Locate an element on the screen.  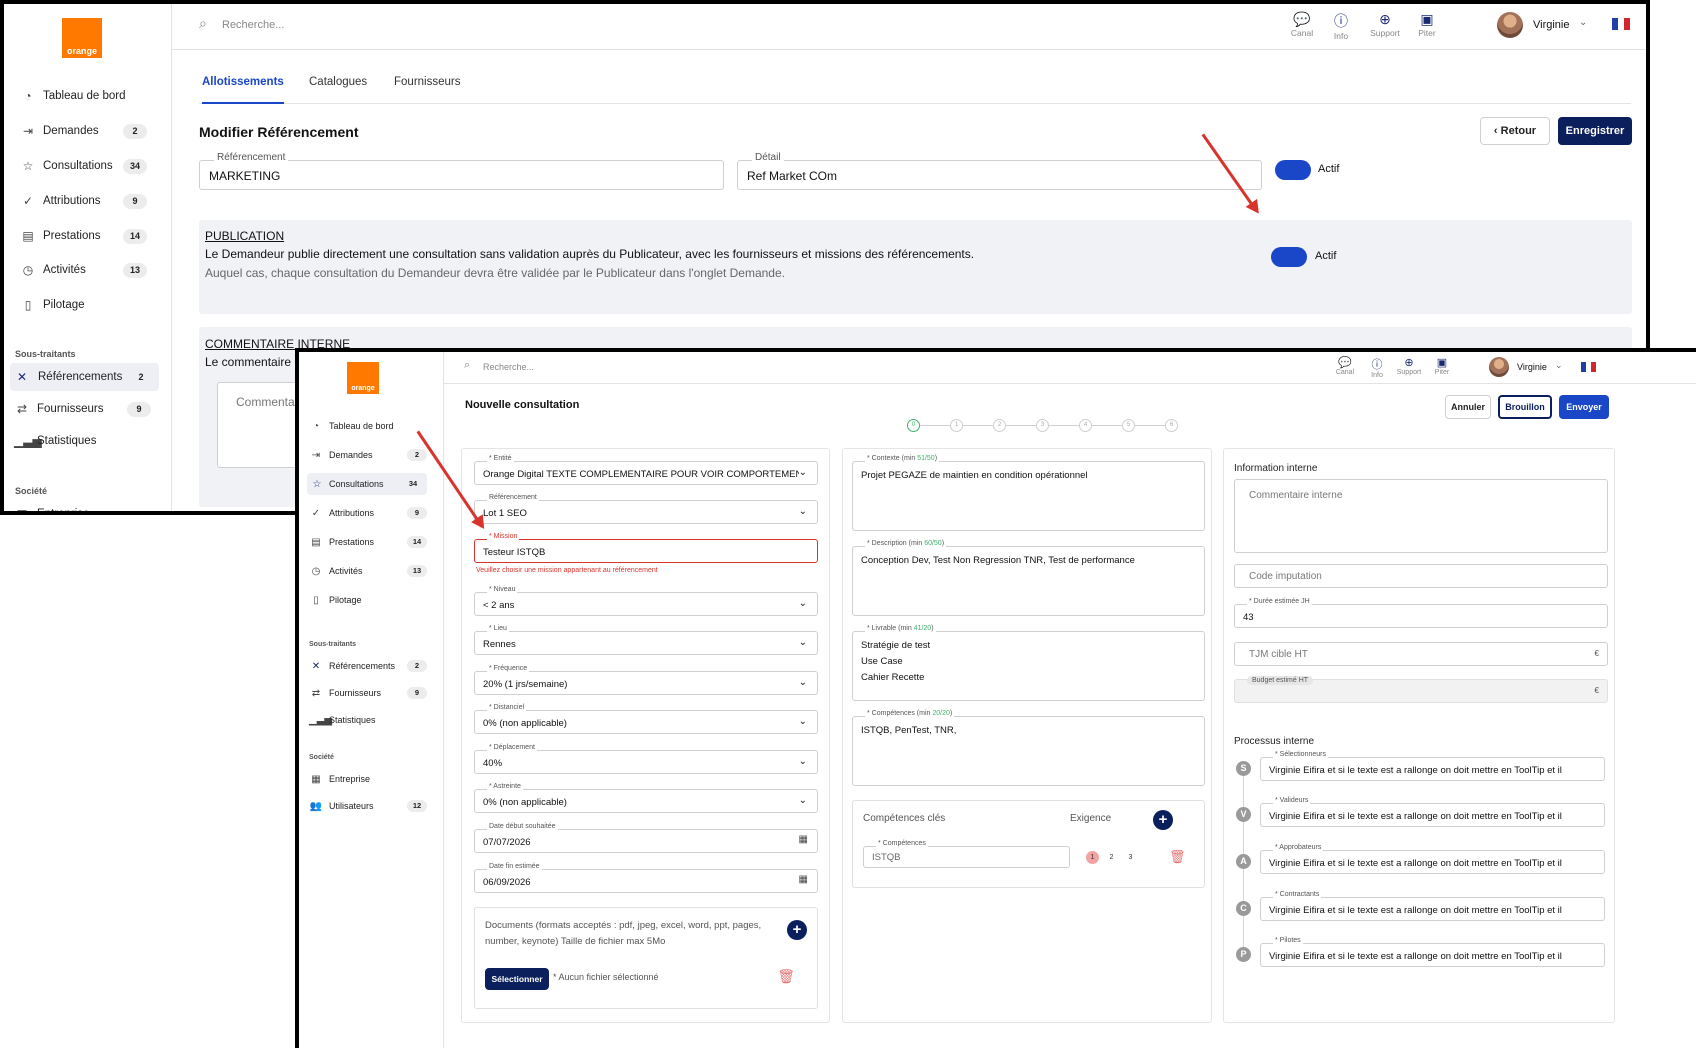
tjm-field: TJM cible HT € is located at coordinates (1421, 654).